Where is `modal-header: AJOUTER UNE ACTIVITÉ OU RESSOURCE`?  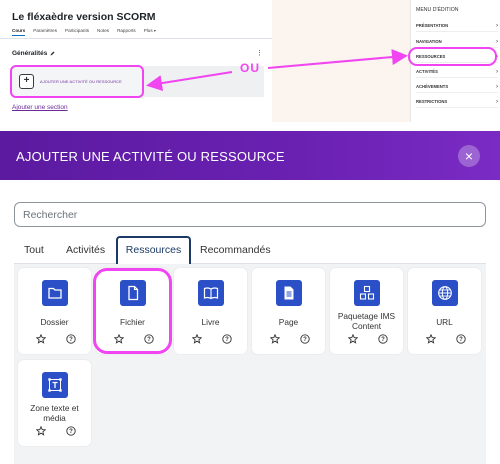 modal-header: AJOUTER UNE ACTIVITÉ OU RESSOURCE is located at coordinates (250, 155).